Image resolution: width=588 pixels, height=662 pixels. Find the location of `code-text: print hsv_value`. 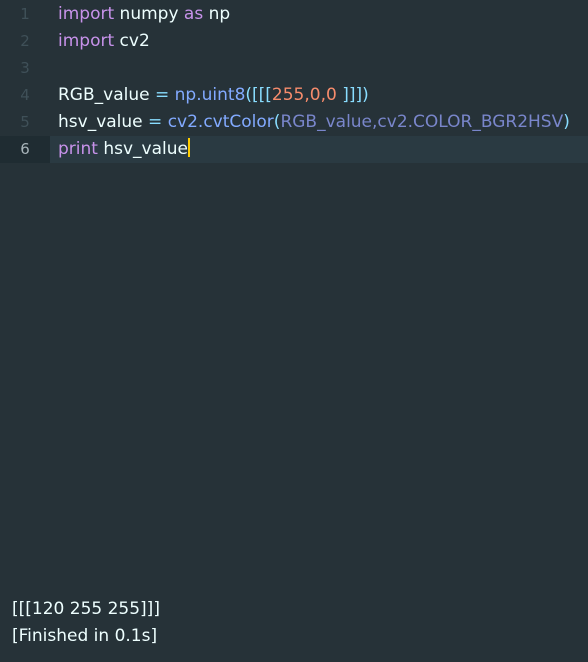

code-text: print hsv_value is located at coordinates (124, 149).